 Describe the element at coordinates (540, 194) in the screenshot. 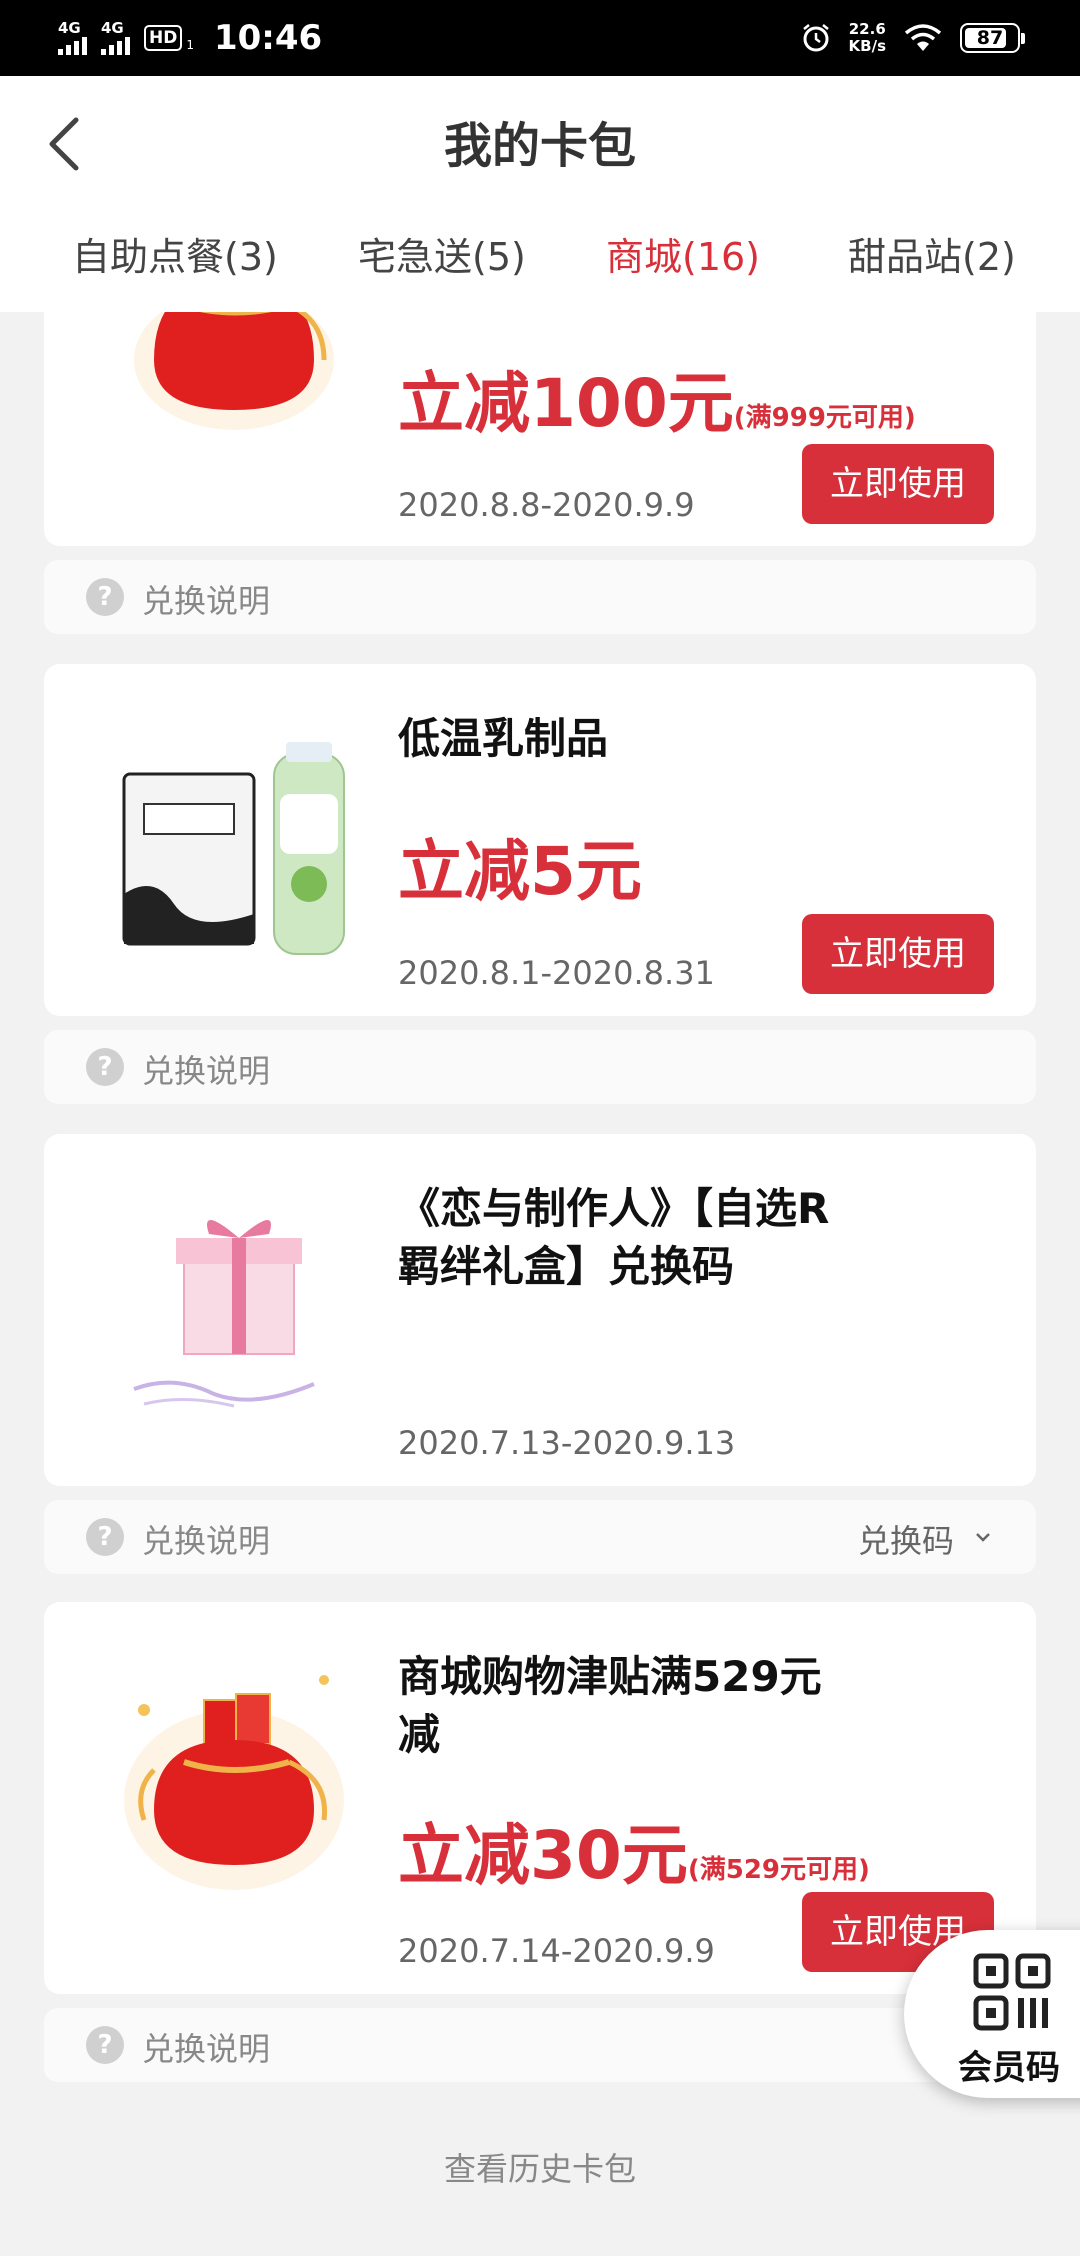

I see `app-header: 我的卡包 自助点餐(3) 宅急送(5) 商城(16) 甜品站(2)` at that location.